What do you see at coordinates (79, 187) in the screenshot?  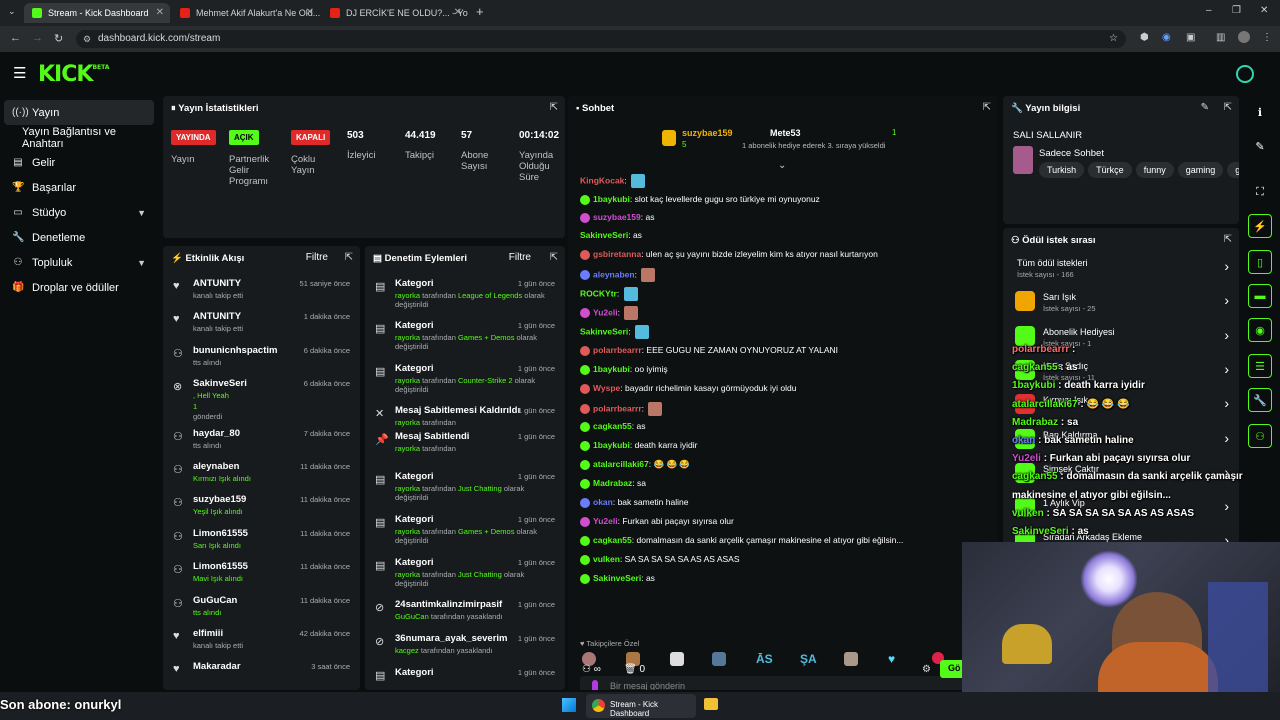 I see `sidebar-item-basarilar: 🏆 Başarılar` at bounding box center [79, 187].